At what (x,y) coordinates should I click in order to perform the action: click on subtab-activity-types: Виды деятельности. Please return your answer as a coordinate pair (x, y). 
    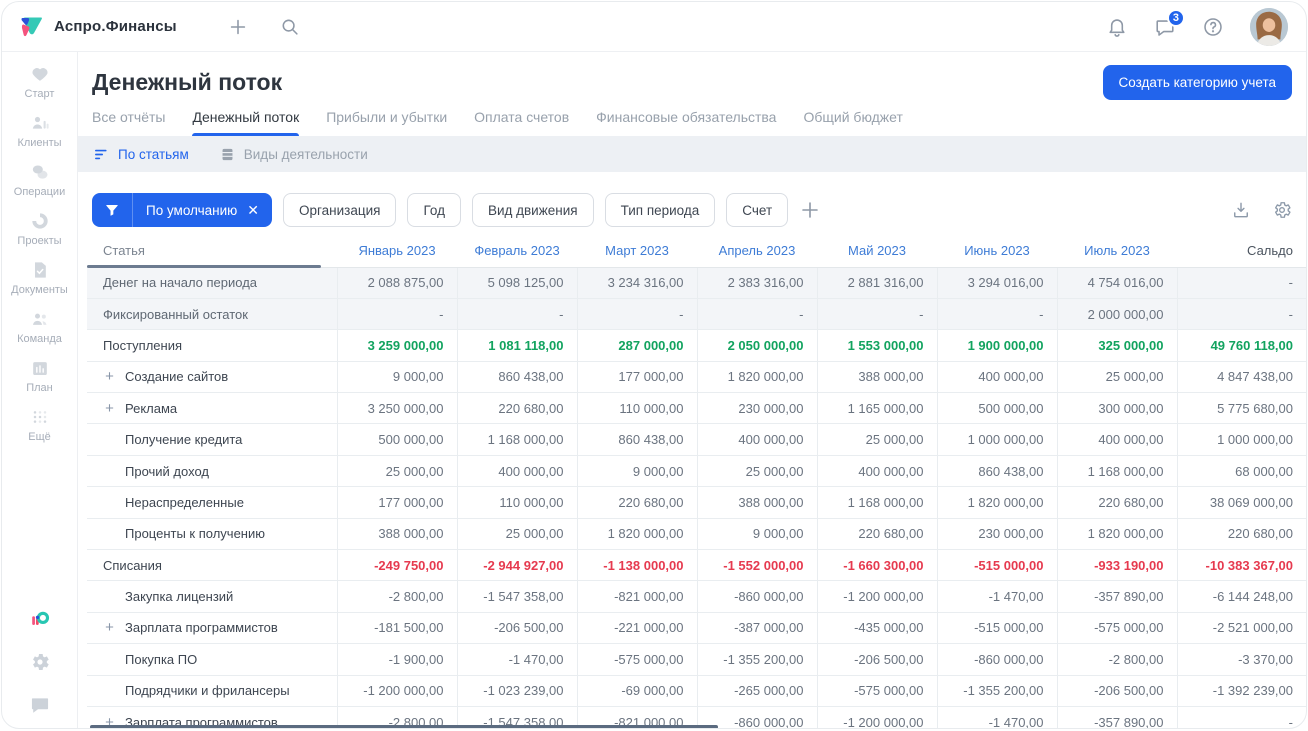
    Looking at the image, I should click on (293, 154).